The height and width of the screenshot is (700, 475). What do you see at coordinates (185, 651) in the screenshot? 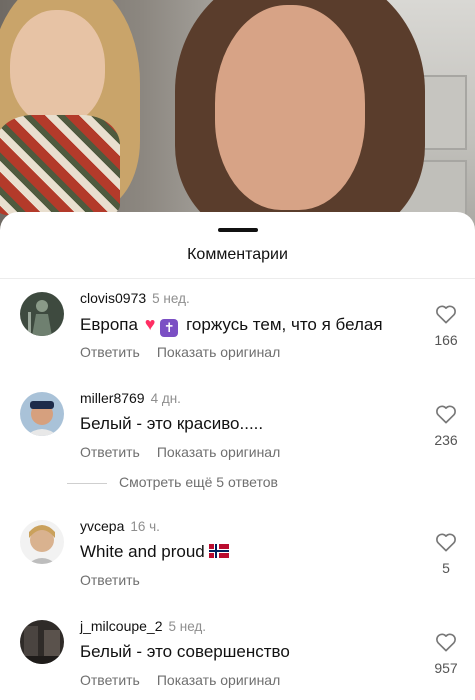
I see `comment-text: Белый - это совершенство` at bounding box center [185, 651].